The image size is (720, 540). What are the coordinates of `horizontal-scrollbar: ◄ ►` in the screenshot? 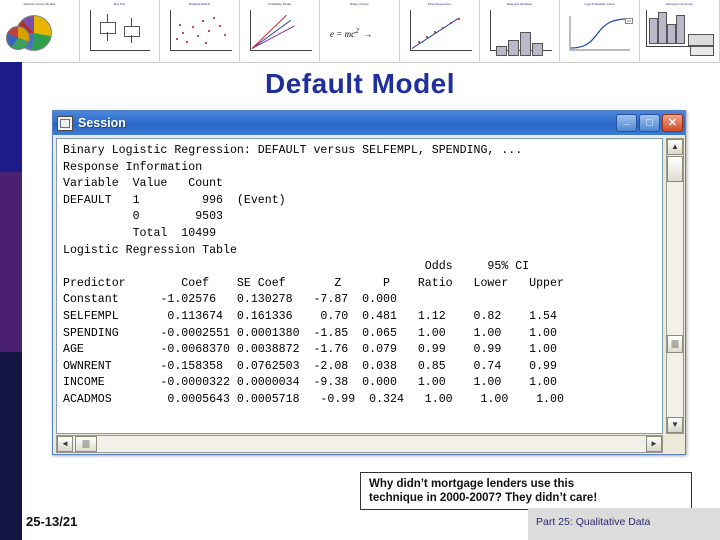 It's located at (359, 444).